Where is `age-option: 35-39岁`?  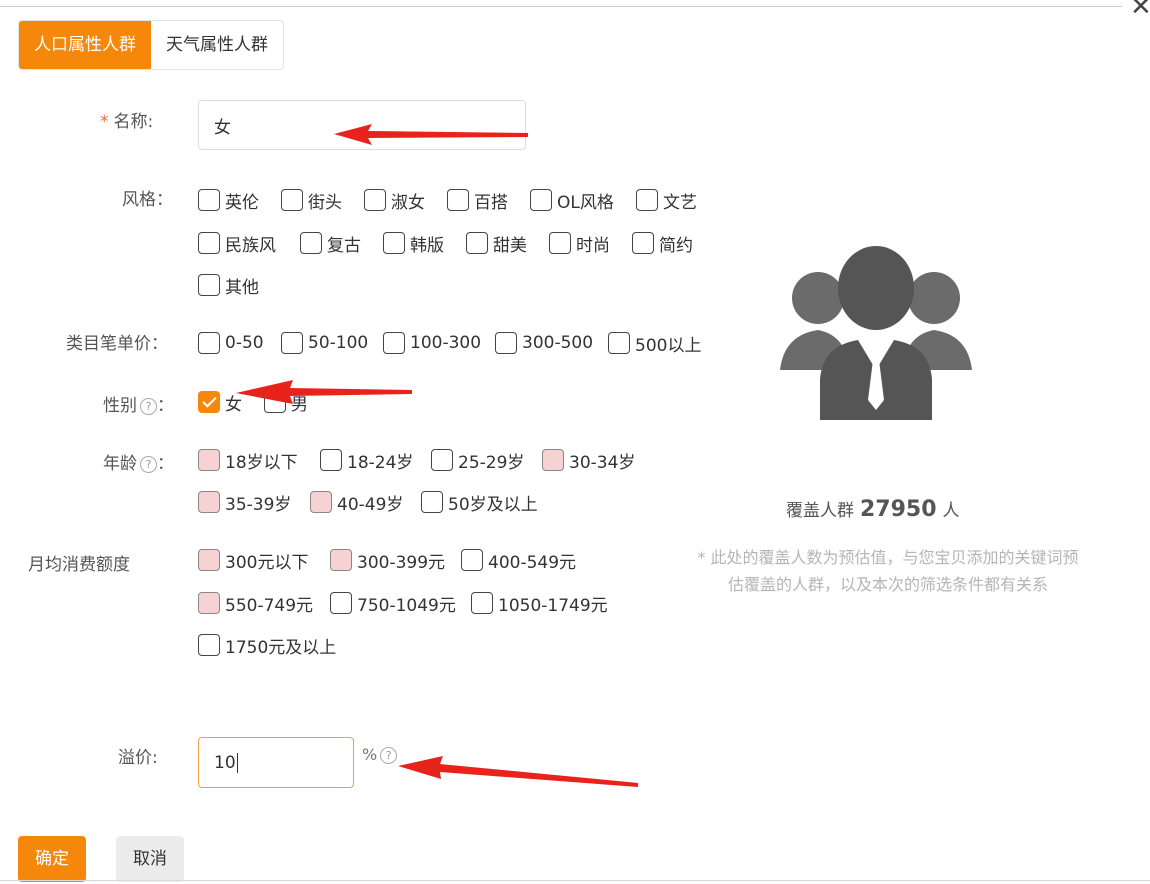
age-option: 35-39岁 is located at coordinates (244, 502).